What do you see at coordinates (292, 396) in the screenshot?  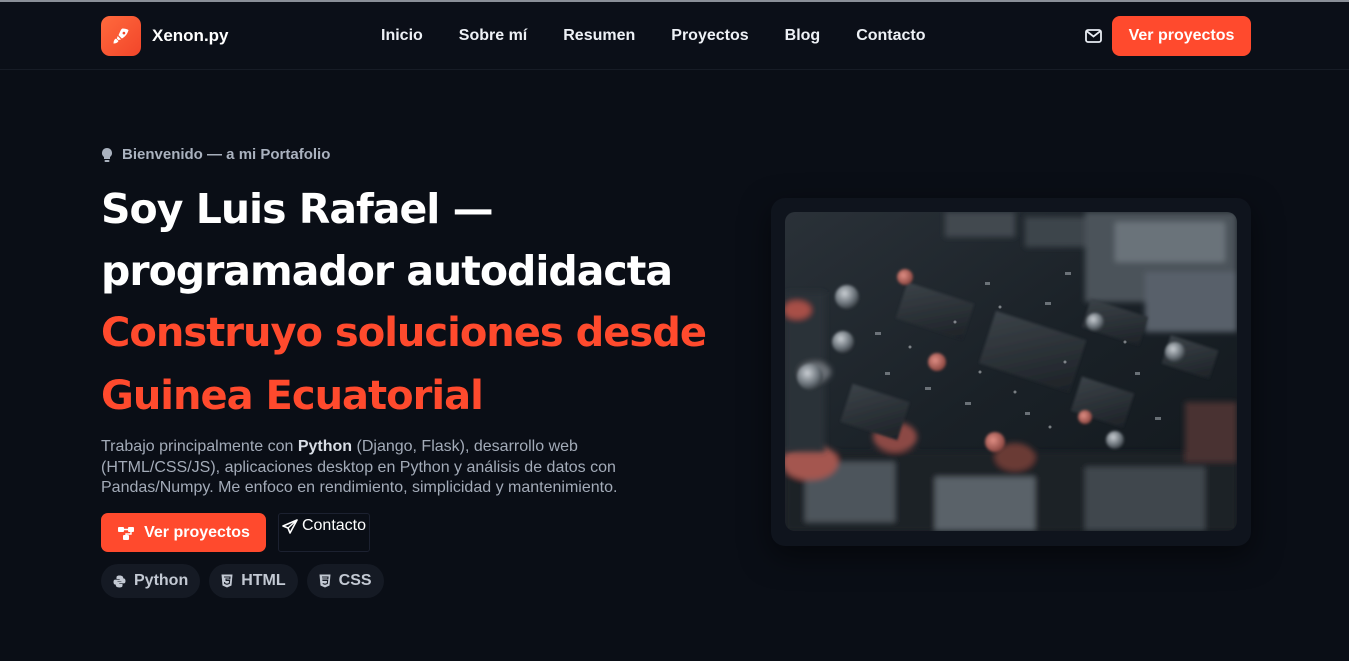 I see `hero-accent-line2: Guinea Ecuatorial` at bounding box center [292, 396].